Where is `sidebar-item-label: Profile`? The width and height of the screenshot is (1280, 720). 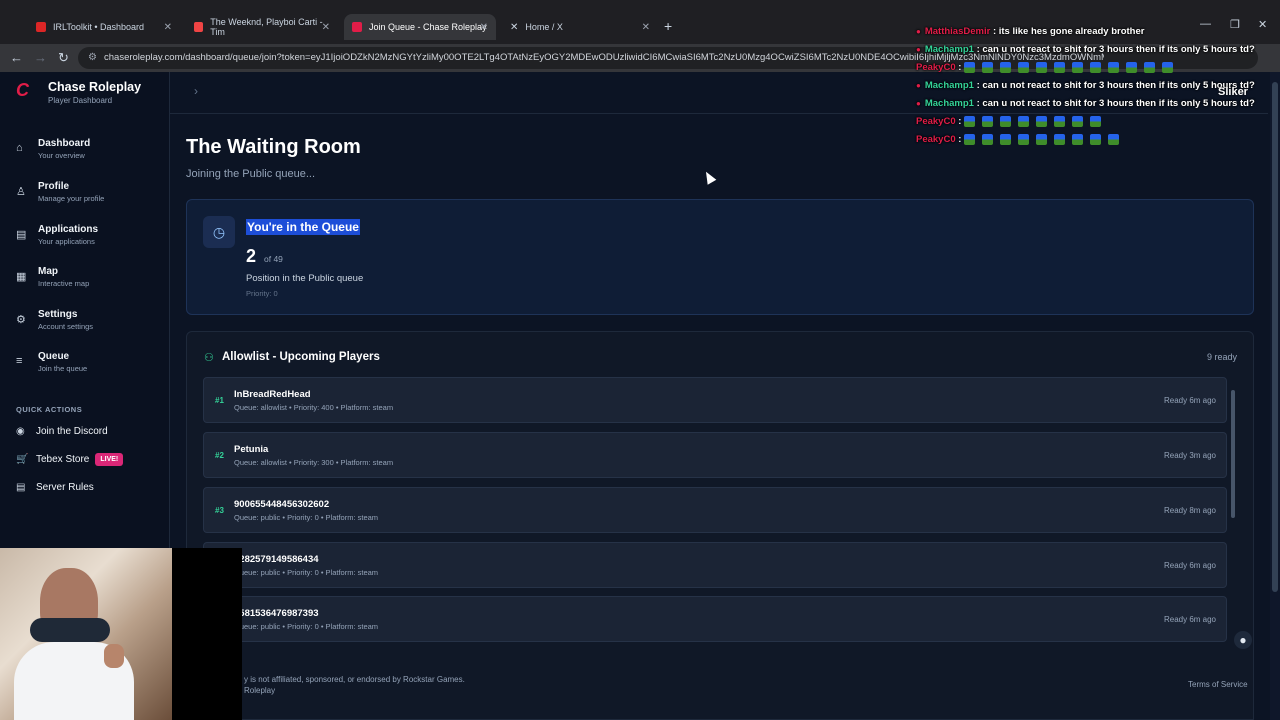 sidebar-item-label: Profile is located at coordinates (54, 186).